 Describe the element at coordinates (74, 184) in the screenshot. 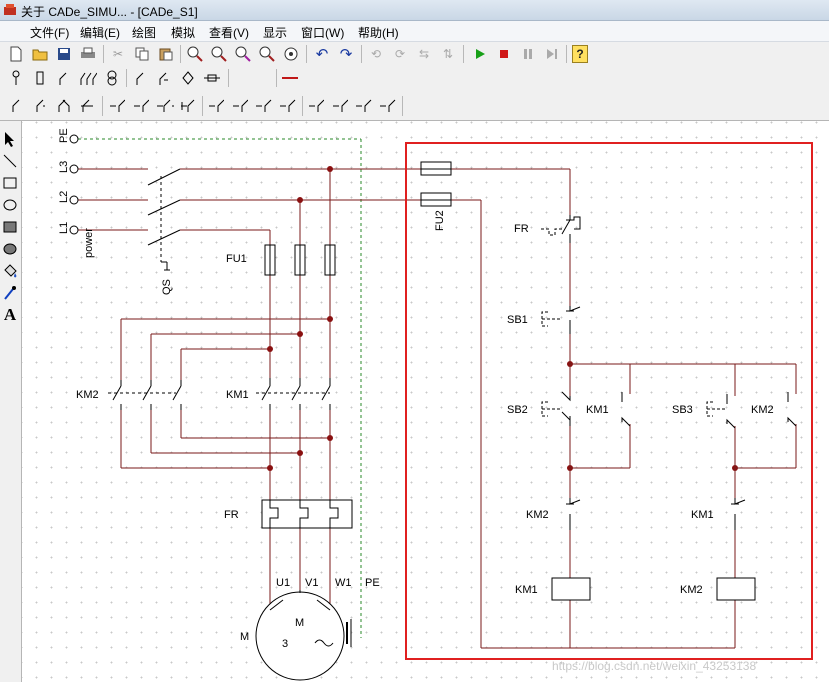

I see `supply-terminals` at that location.